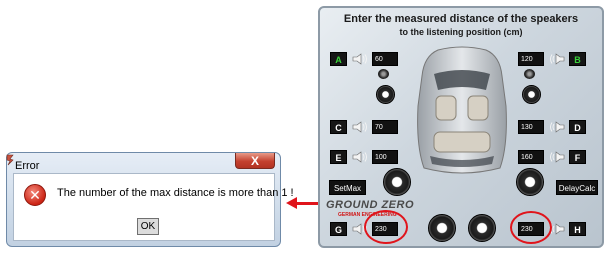  I want to click on channel-label-a: A, so click(338, 59).